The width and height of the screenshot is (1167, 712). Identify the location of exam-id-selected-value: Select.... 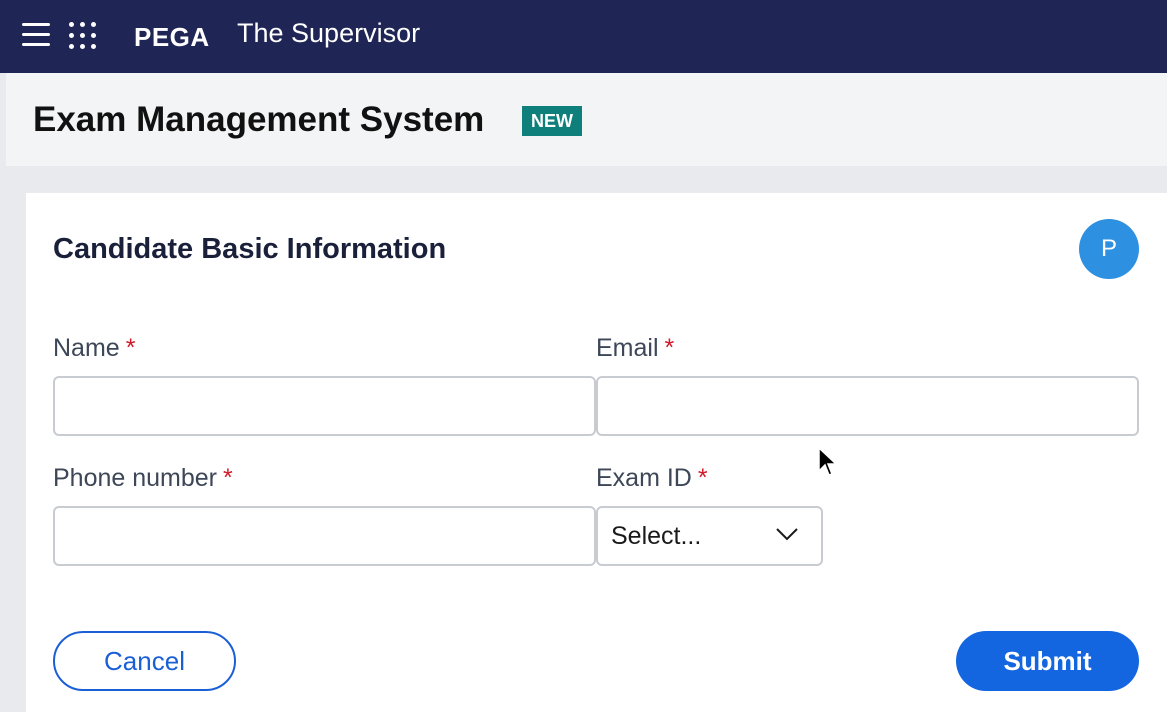
(656, 536).